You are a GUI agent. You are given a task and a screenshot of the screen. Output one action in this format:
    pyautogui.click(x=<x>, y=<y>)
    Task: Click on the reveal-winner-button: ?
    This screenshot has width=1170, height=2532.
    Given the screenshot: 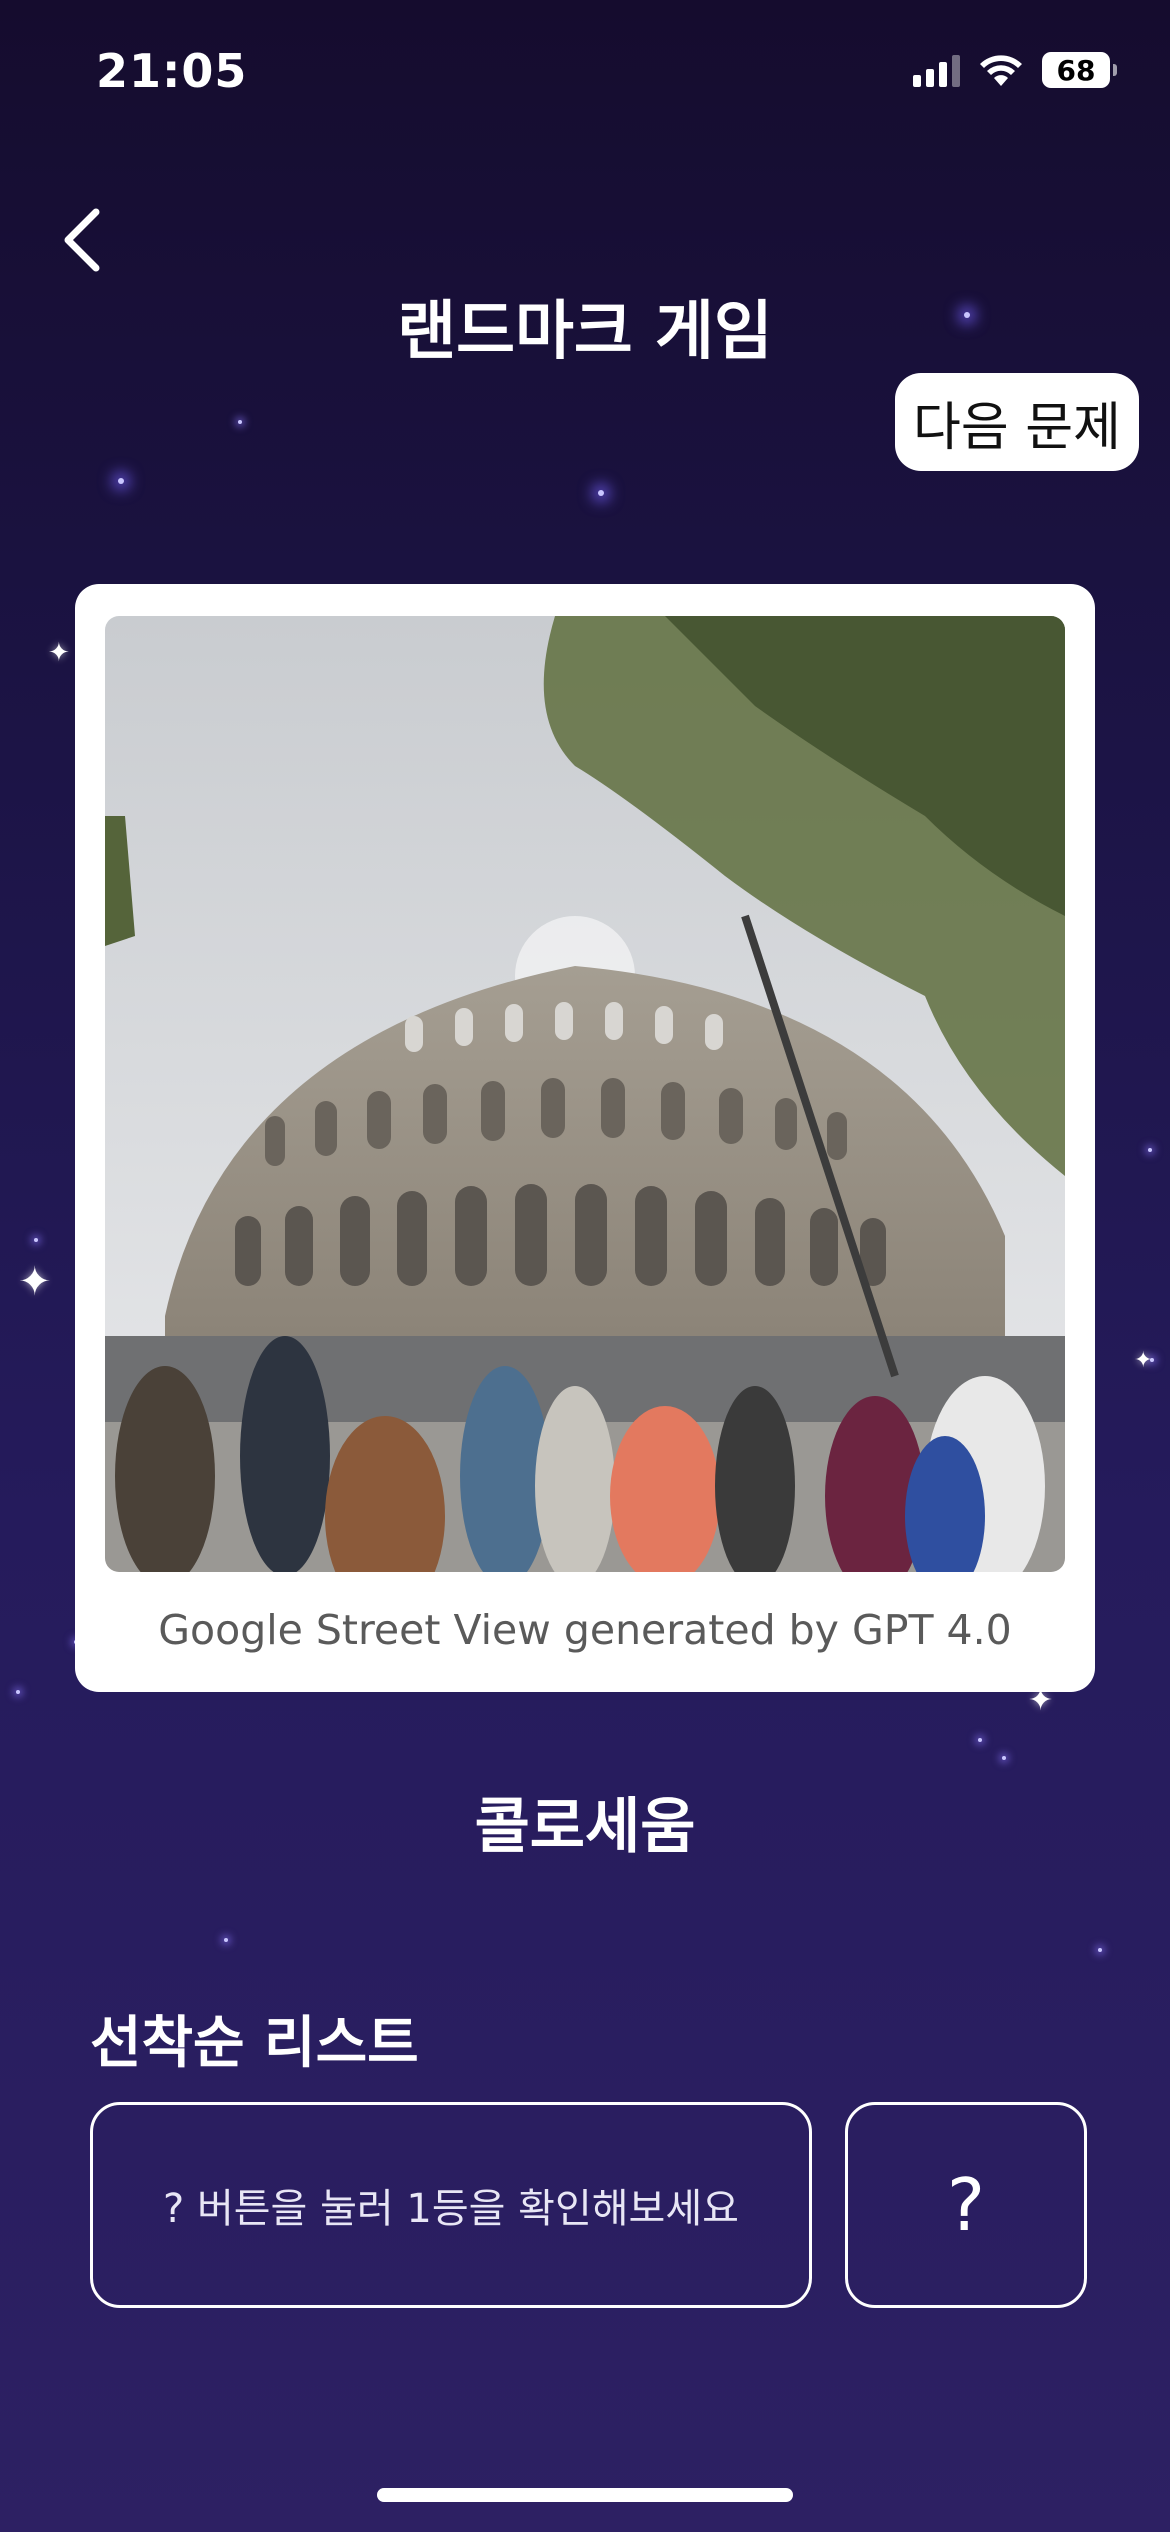 What is the action you would take?
    pyautogui.click(x=966, y=2205)
    